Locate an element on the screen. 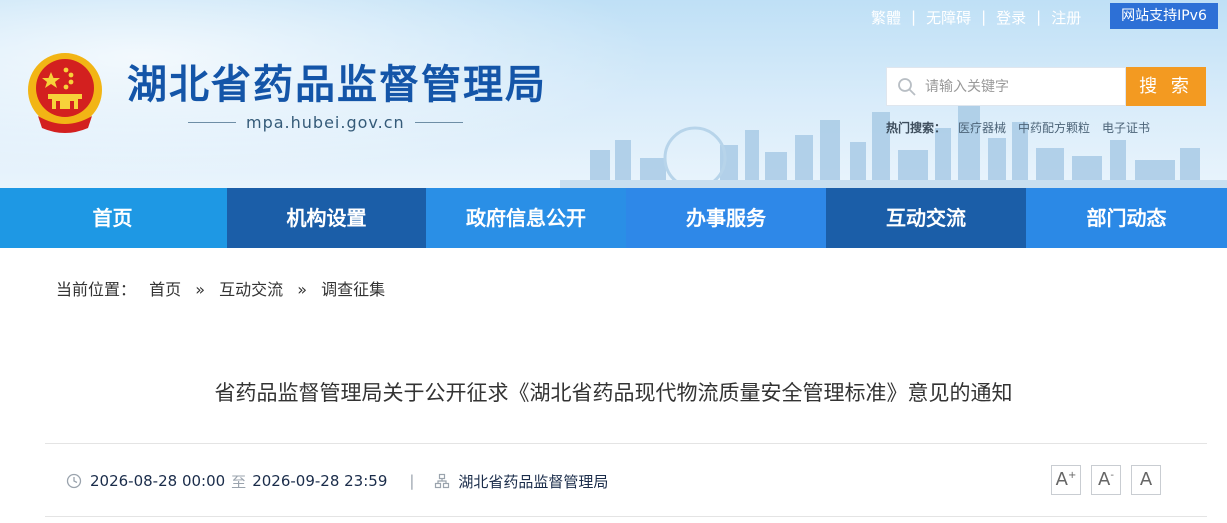 Image resolution: width=1227 pixels, height=523 pixels. font-size-reset-label: A is located at coordinates (1146, 479).